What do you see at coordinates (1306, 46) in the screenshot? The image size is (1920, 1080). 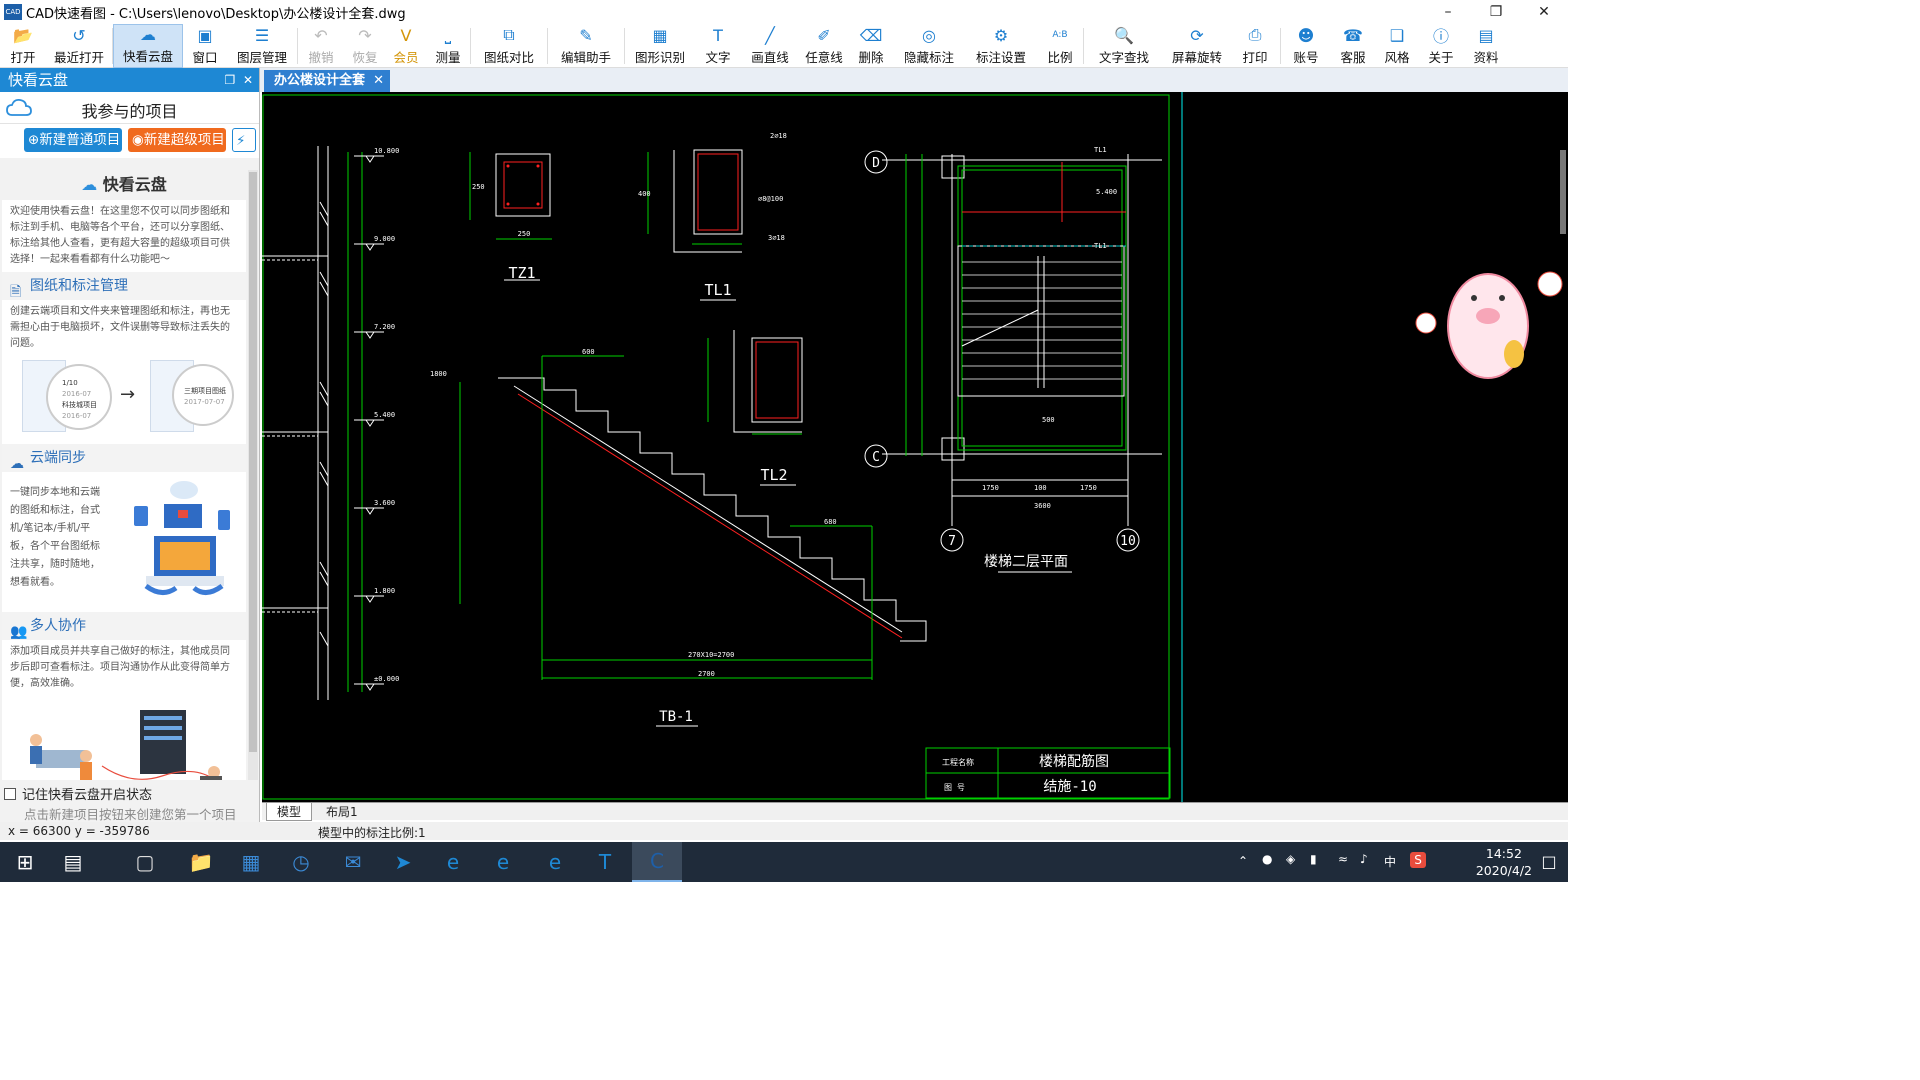 I see `toolbar-user-button: ☻ 账号` at bounding box center [1306, 46].